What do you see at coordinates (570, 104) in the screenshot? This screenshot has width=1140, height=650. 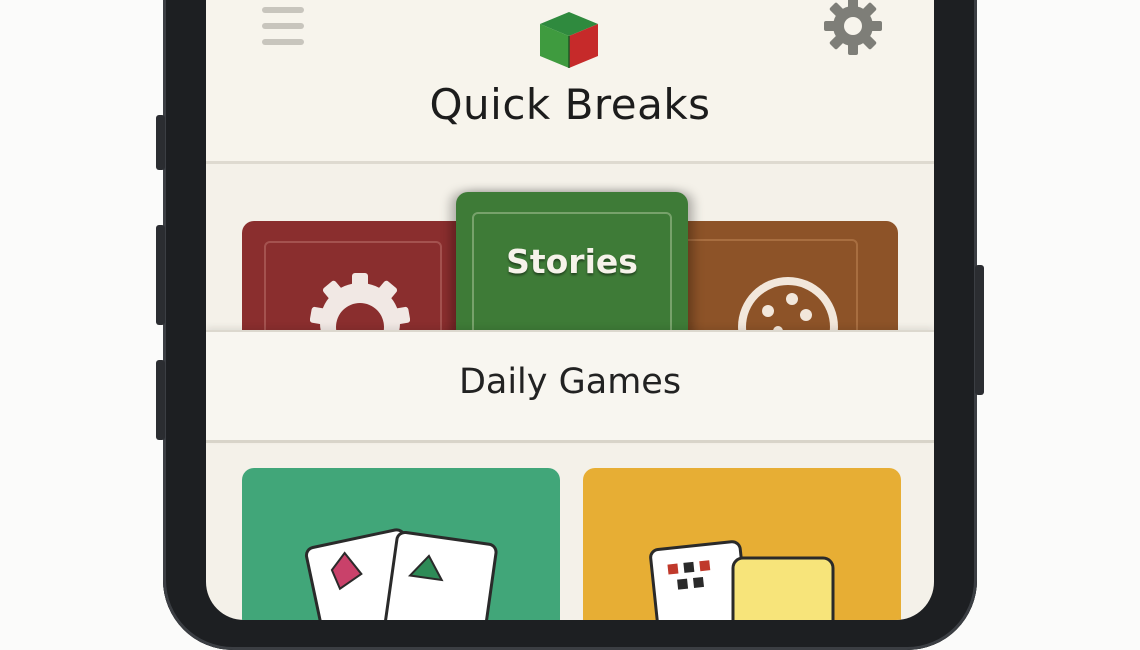 I see `app-title: Quick Breaks` at bounding box center [570, 104].